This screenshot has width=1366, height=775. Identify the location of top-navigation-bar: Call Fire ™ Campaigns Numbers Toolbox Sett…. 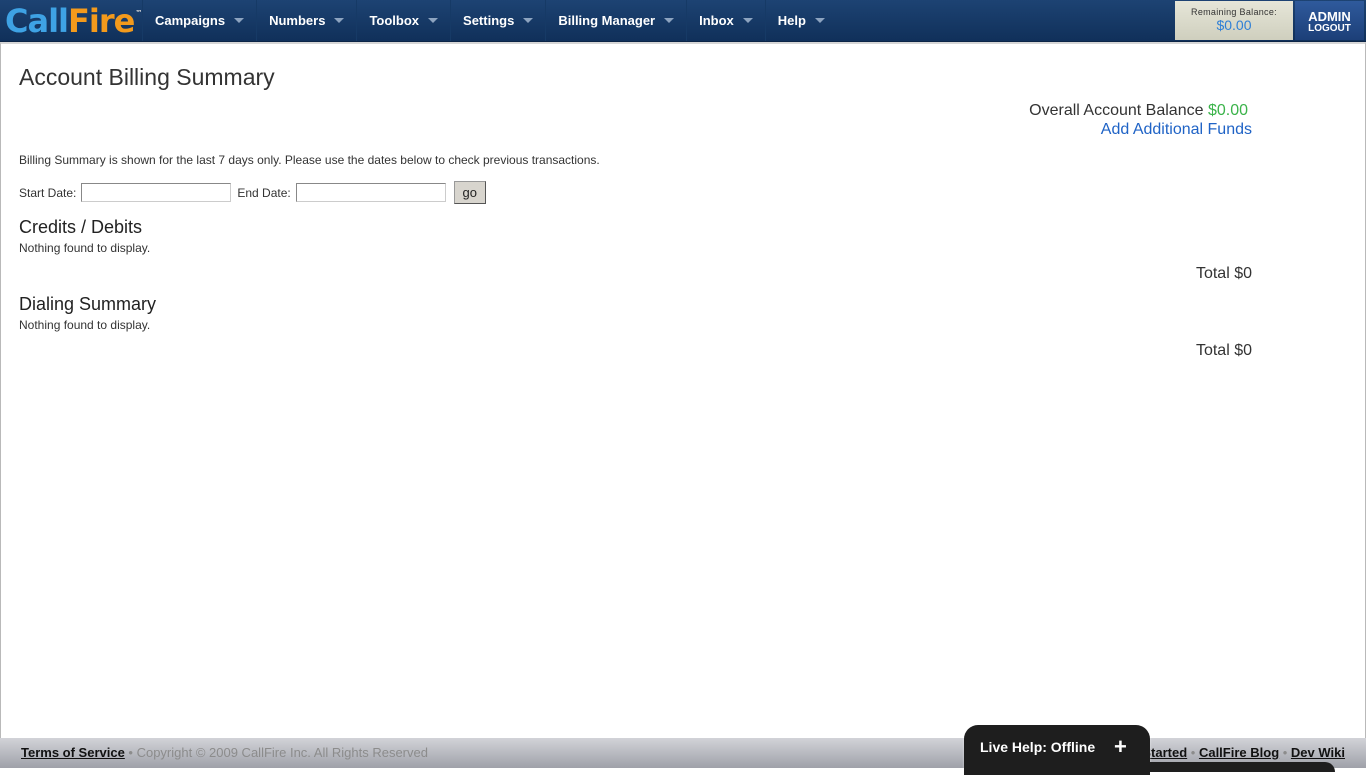
(683, 21).